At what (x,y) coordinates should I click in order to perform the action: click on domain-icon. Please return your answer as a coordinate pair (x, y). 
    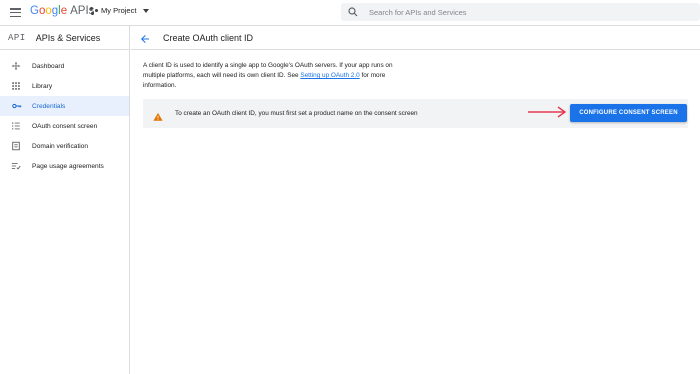
    Looking at the image, I should click on (16, 146).